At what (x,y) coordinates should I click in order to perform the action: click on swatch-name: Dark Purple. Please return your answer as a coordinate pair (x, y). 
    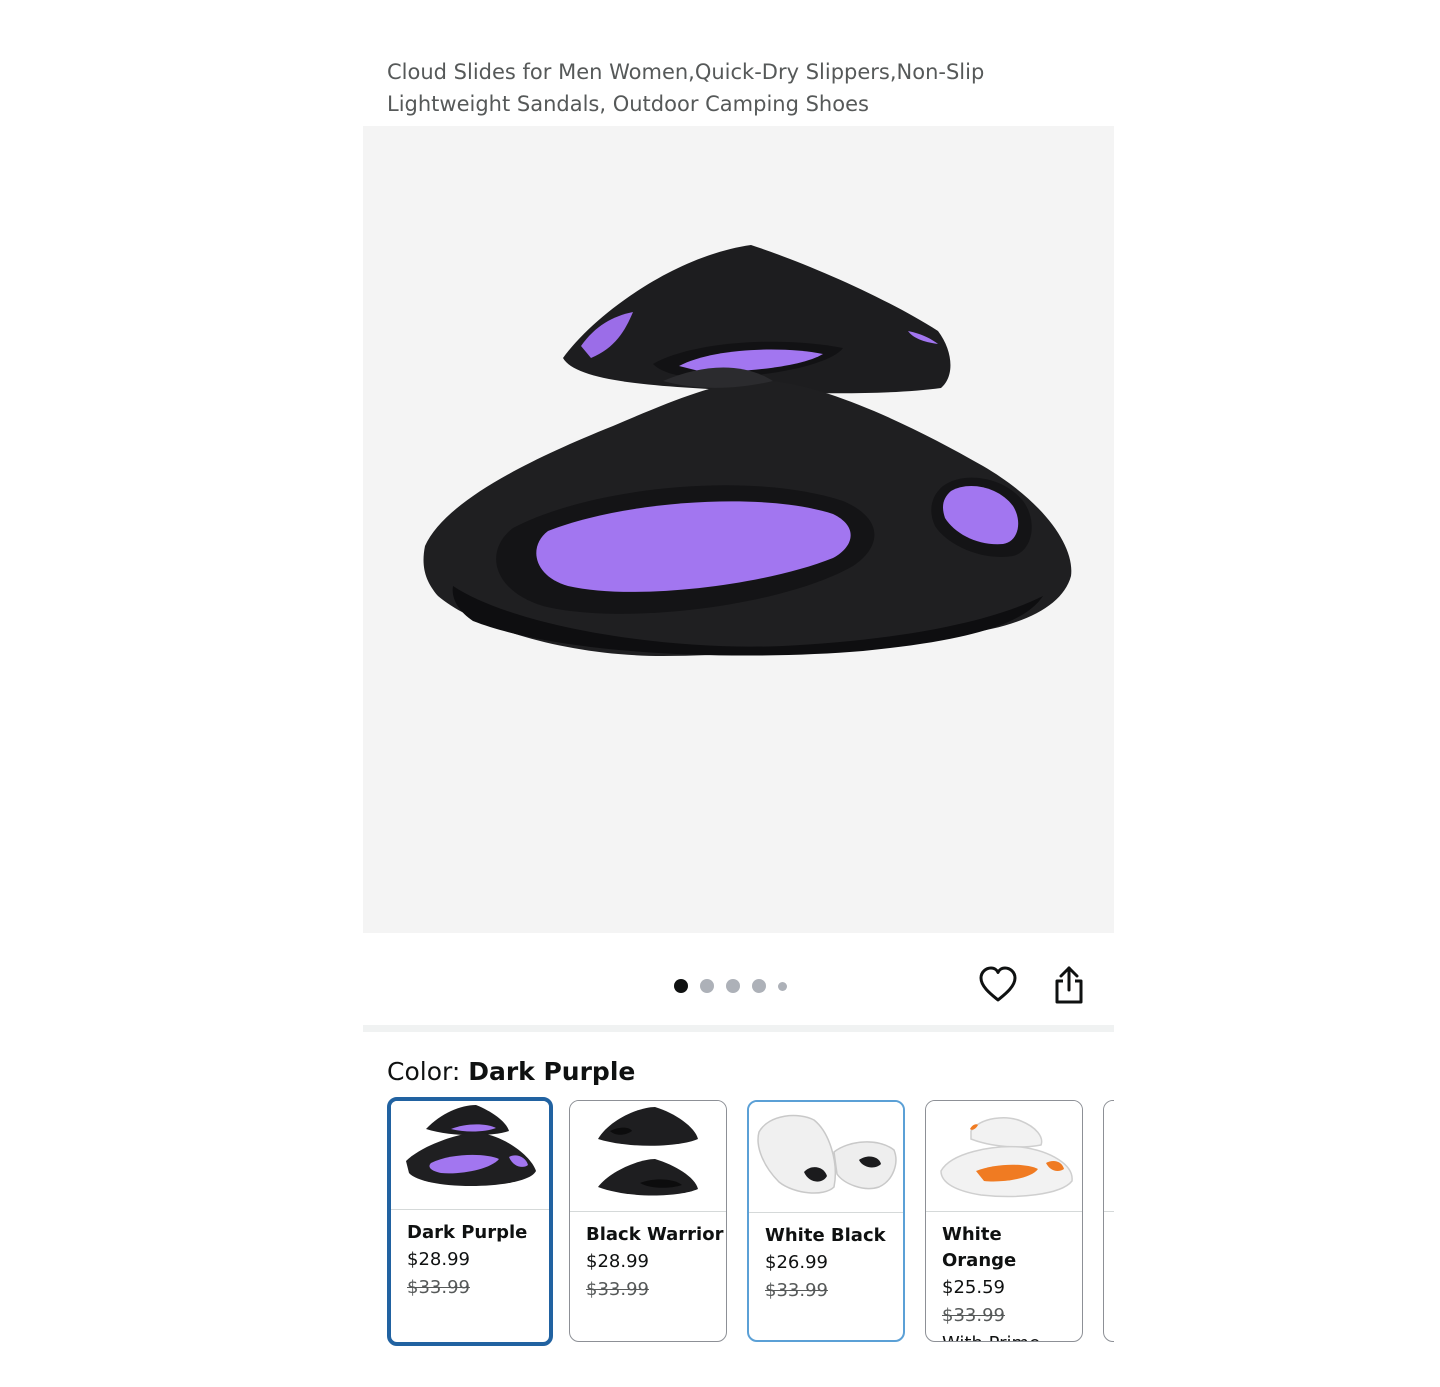
    Looking at the image, I should click on (467, 1232).